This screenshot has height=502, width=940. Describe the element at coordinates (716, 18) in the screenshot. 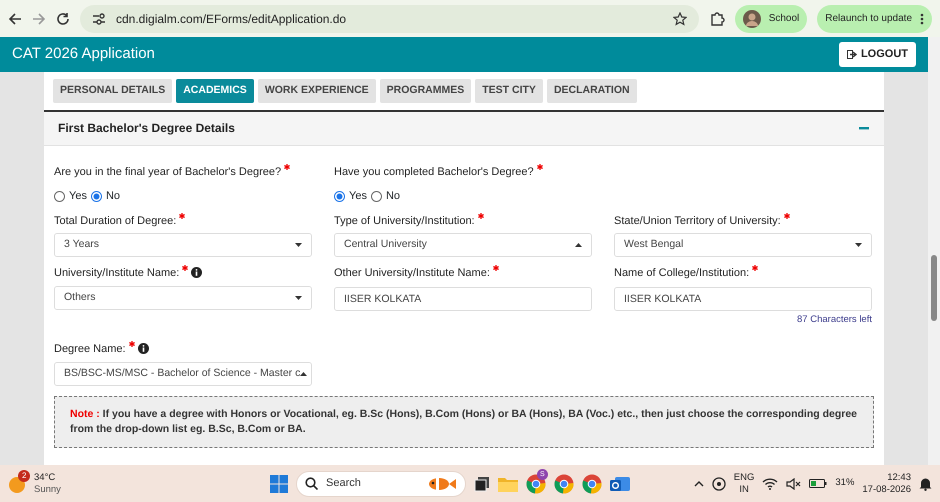

I see `extensions-icon` at that location.